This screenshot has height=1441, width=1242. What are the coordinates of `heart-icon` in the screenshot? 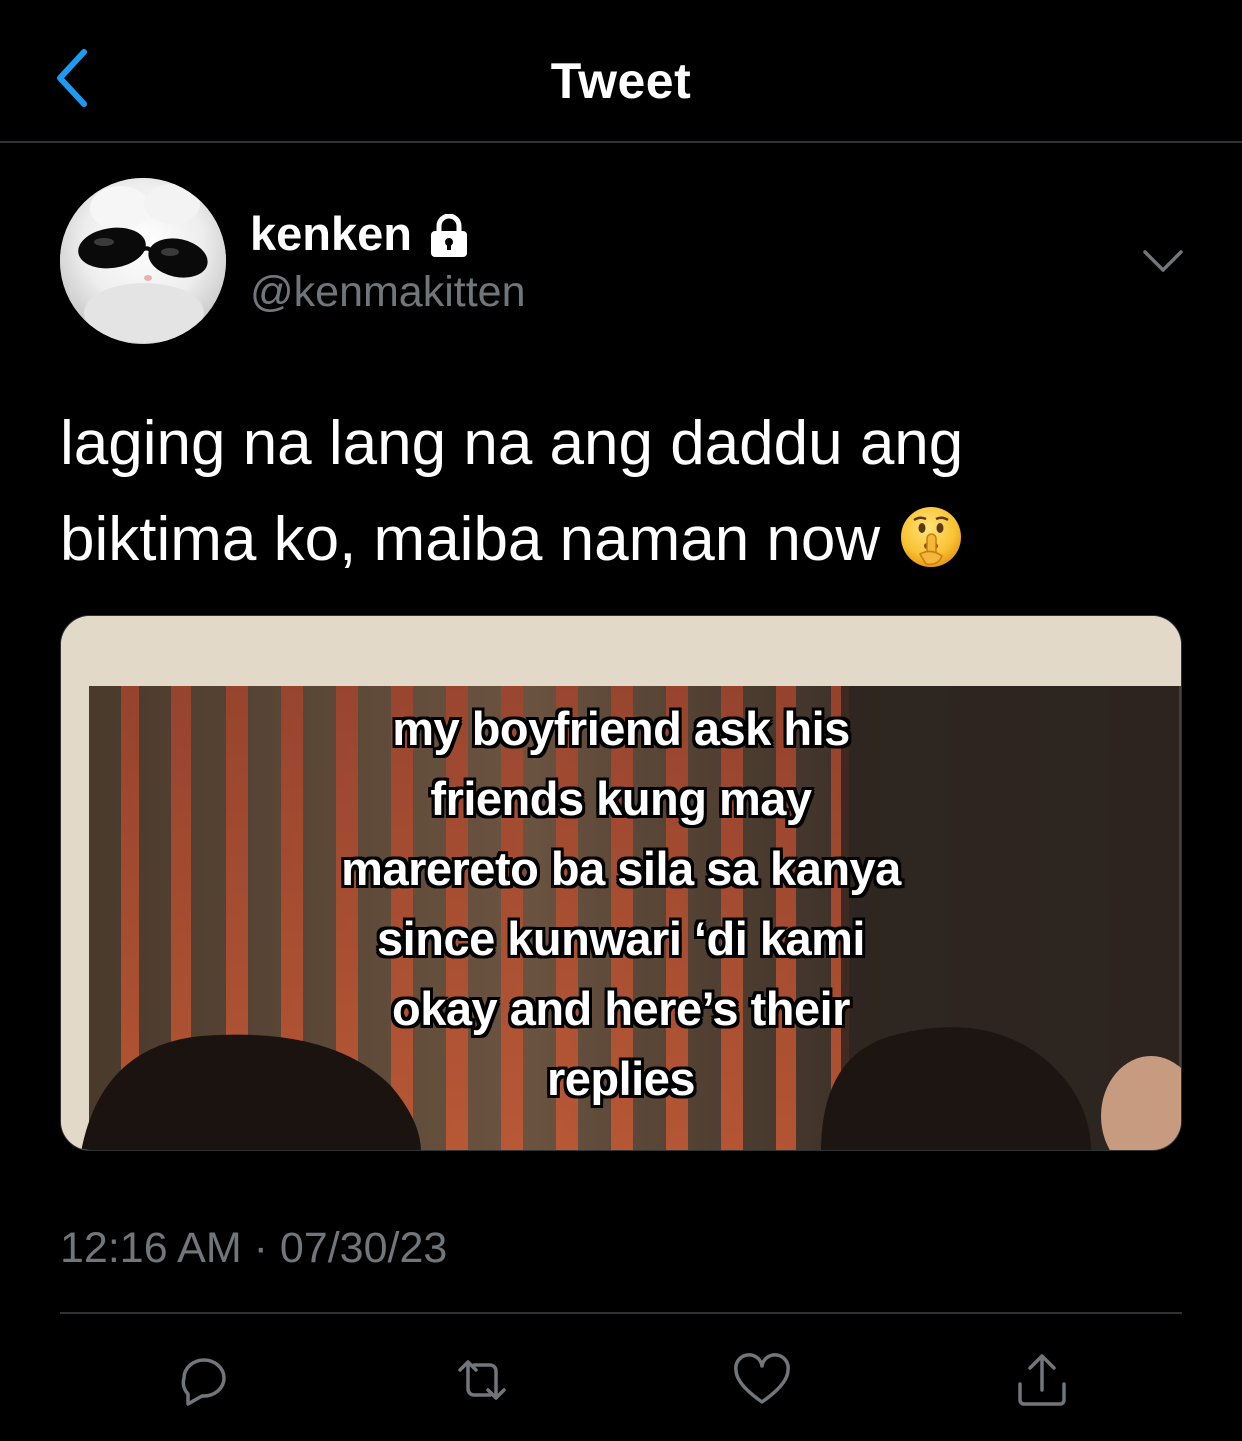 It's located at (762, 1378).